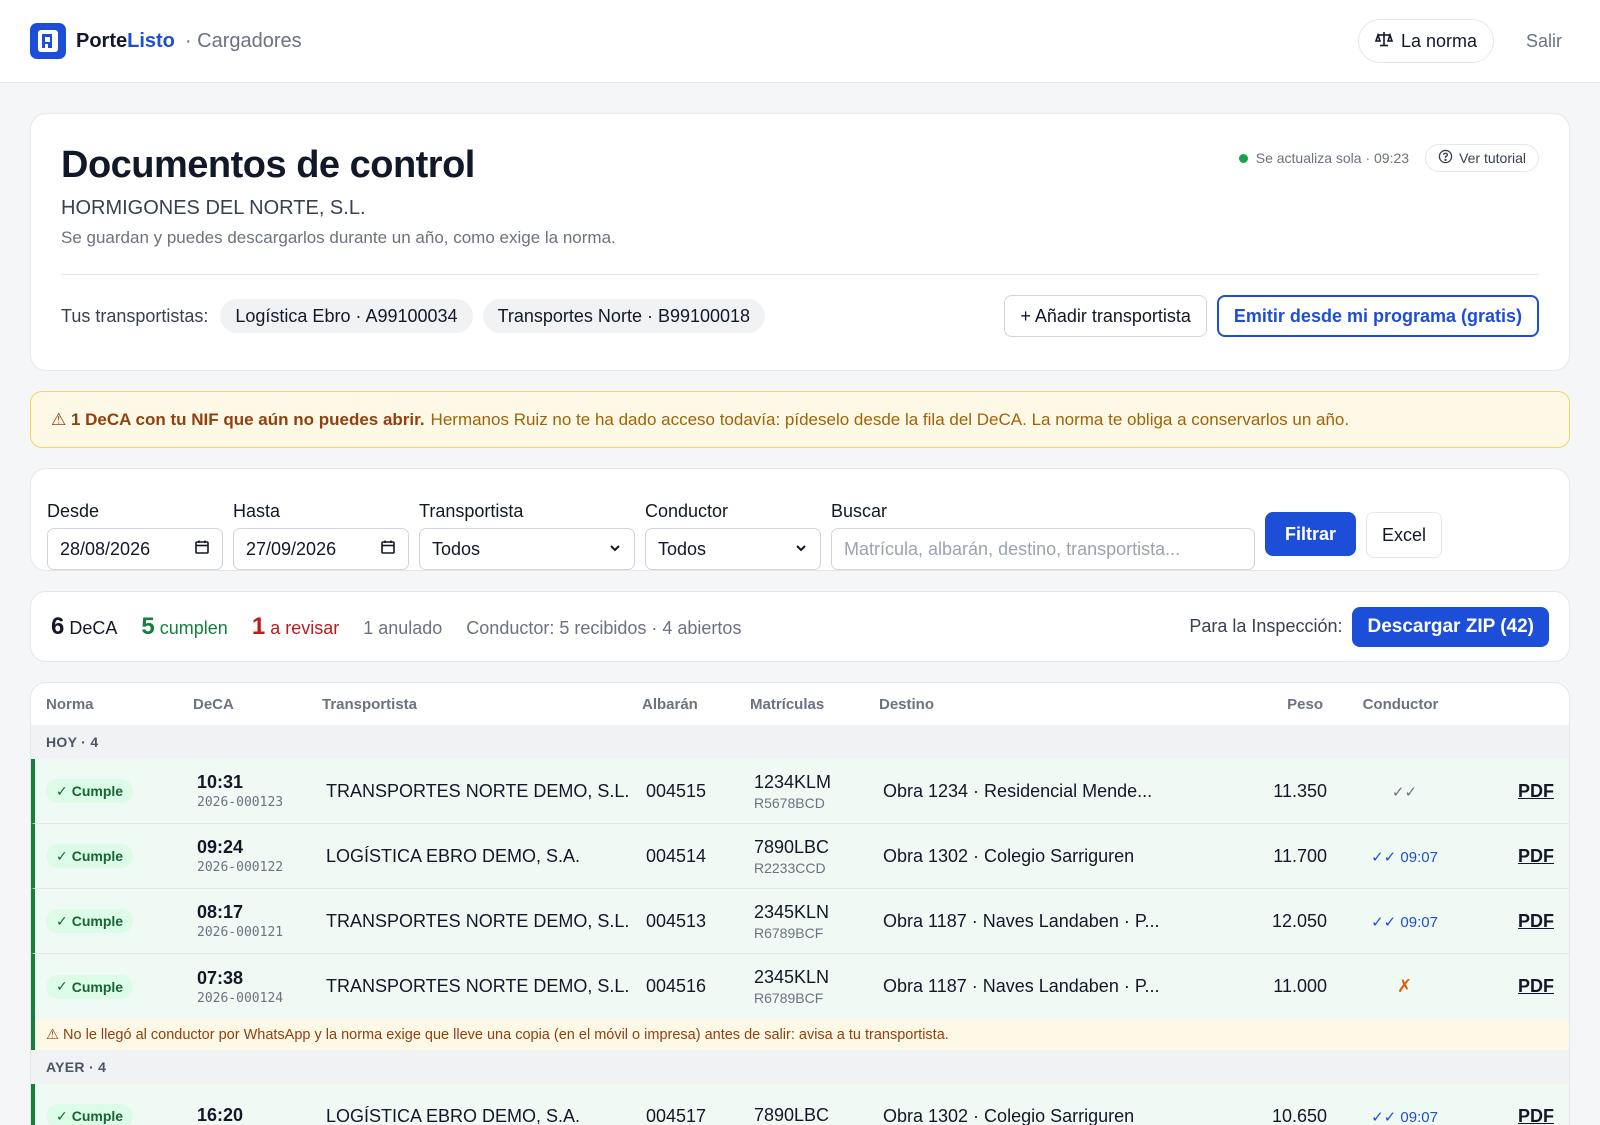 This screenshot has width=1600, height=1125. Describe the element at coordinates (1299, 920) in the screenshot. I see `weight-cell: 12.050` at that location.